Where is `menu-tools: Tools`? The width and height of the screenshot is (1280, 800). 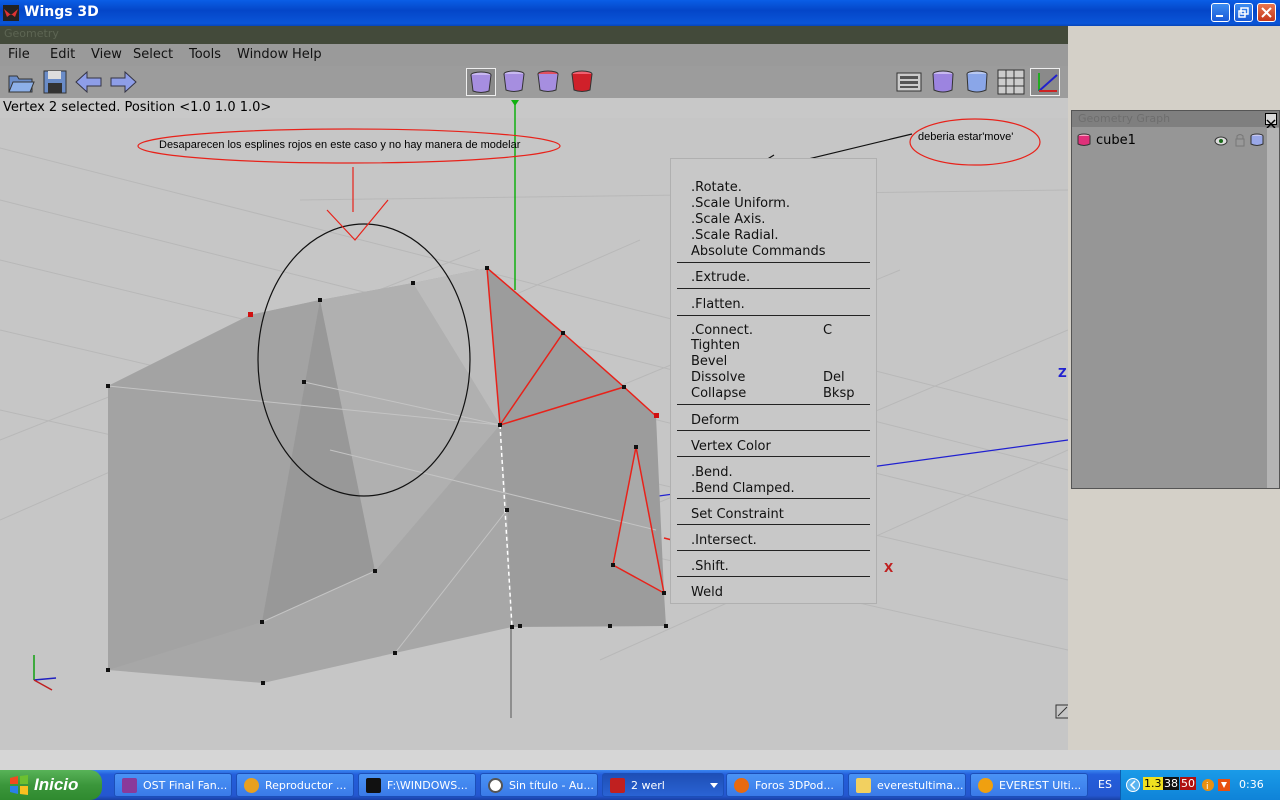 menu-tools: Tools is located at coordinates (205, 54).